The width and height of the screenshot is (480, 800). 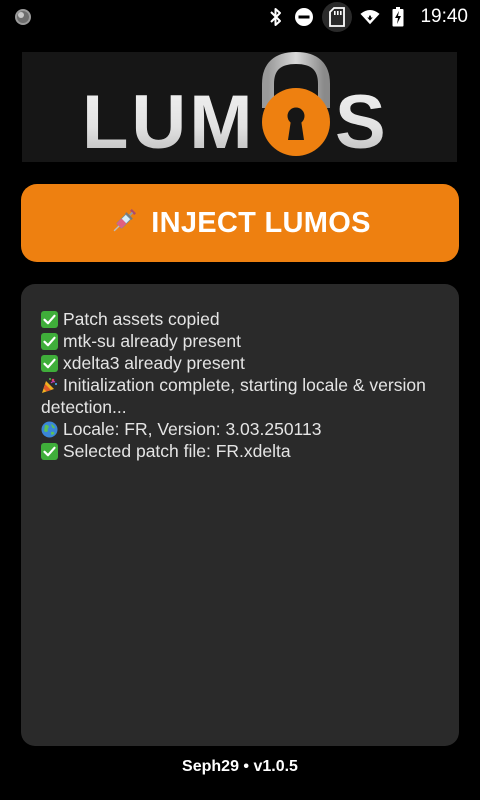 I want to click on lumos-logo: LUM S, so click(x=239, y=107).